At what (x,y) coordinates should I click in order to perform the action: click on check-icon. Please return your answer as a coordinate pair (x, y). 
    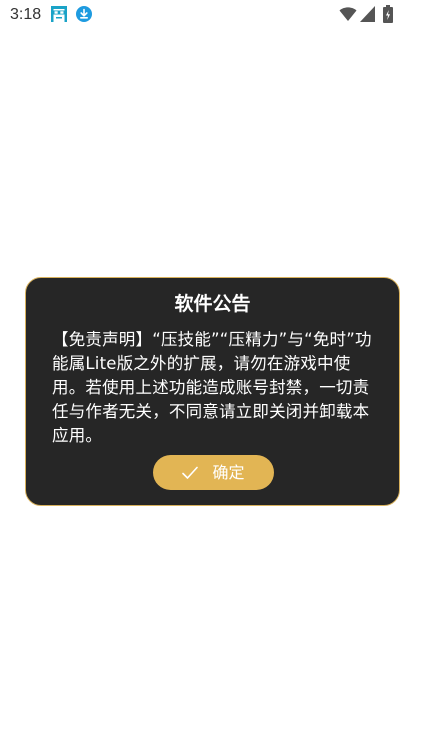
    Looking at the image, I should click on (190, 472).